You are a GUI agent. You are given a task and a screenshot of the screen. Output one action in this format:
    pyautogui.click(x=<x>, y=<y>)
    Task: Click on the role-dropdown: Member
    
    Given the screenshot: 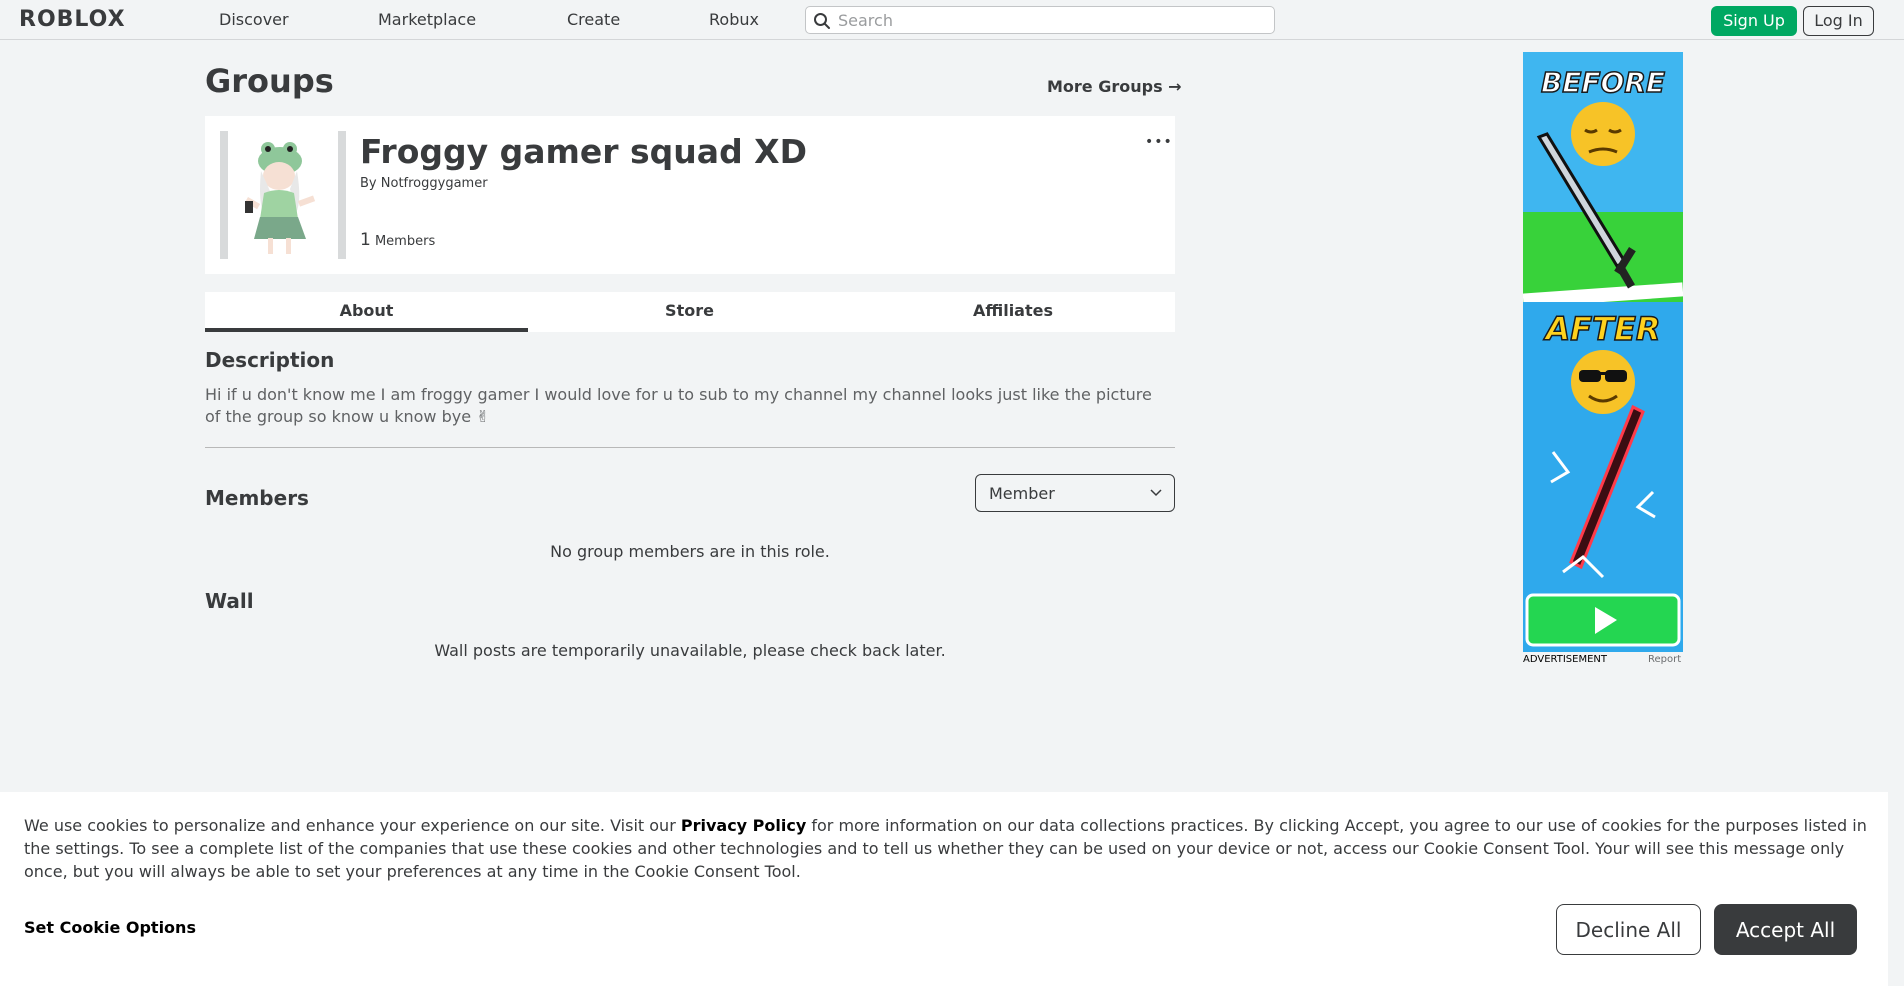 What is the action you would take?
    pyautogui.click(x=1075, y=493)
    